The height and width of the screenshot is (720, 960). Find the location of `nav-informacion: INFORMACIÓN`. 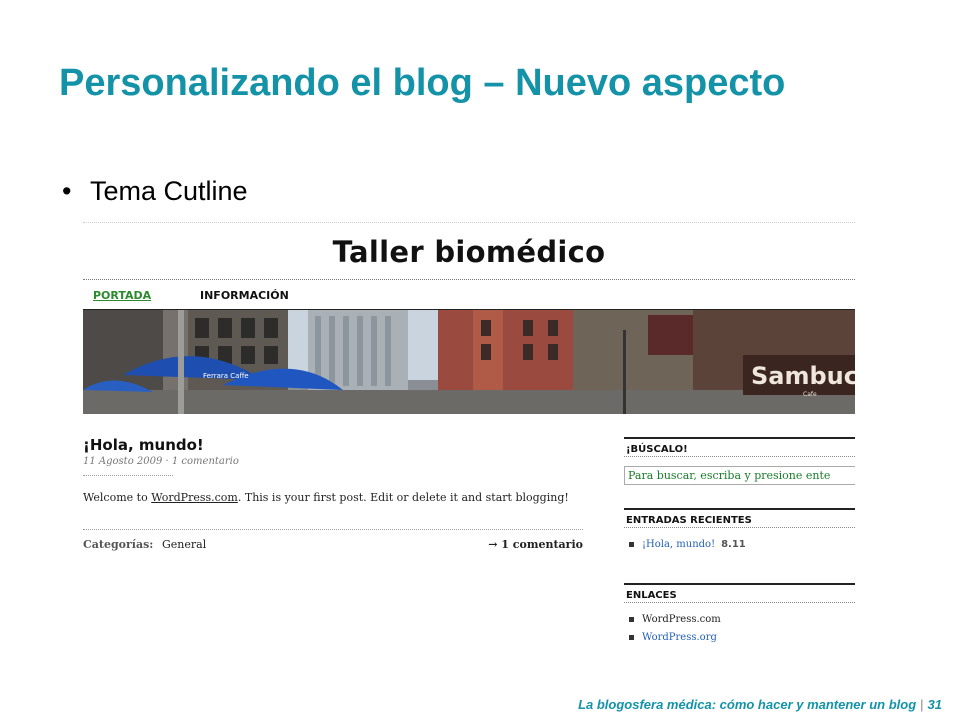

nav-informacion: INFORMACIÓN is located at coordinates (244, 295).